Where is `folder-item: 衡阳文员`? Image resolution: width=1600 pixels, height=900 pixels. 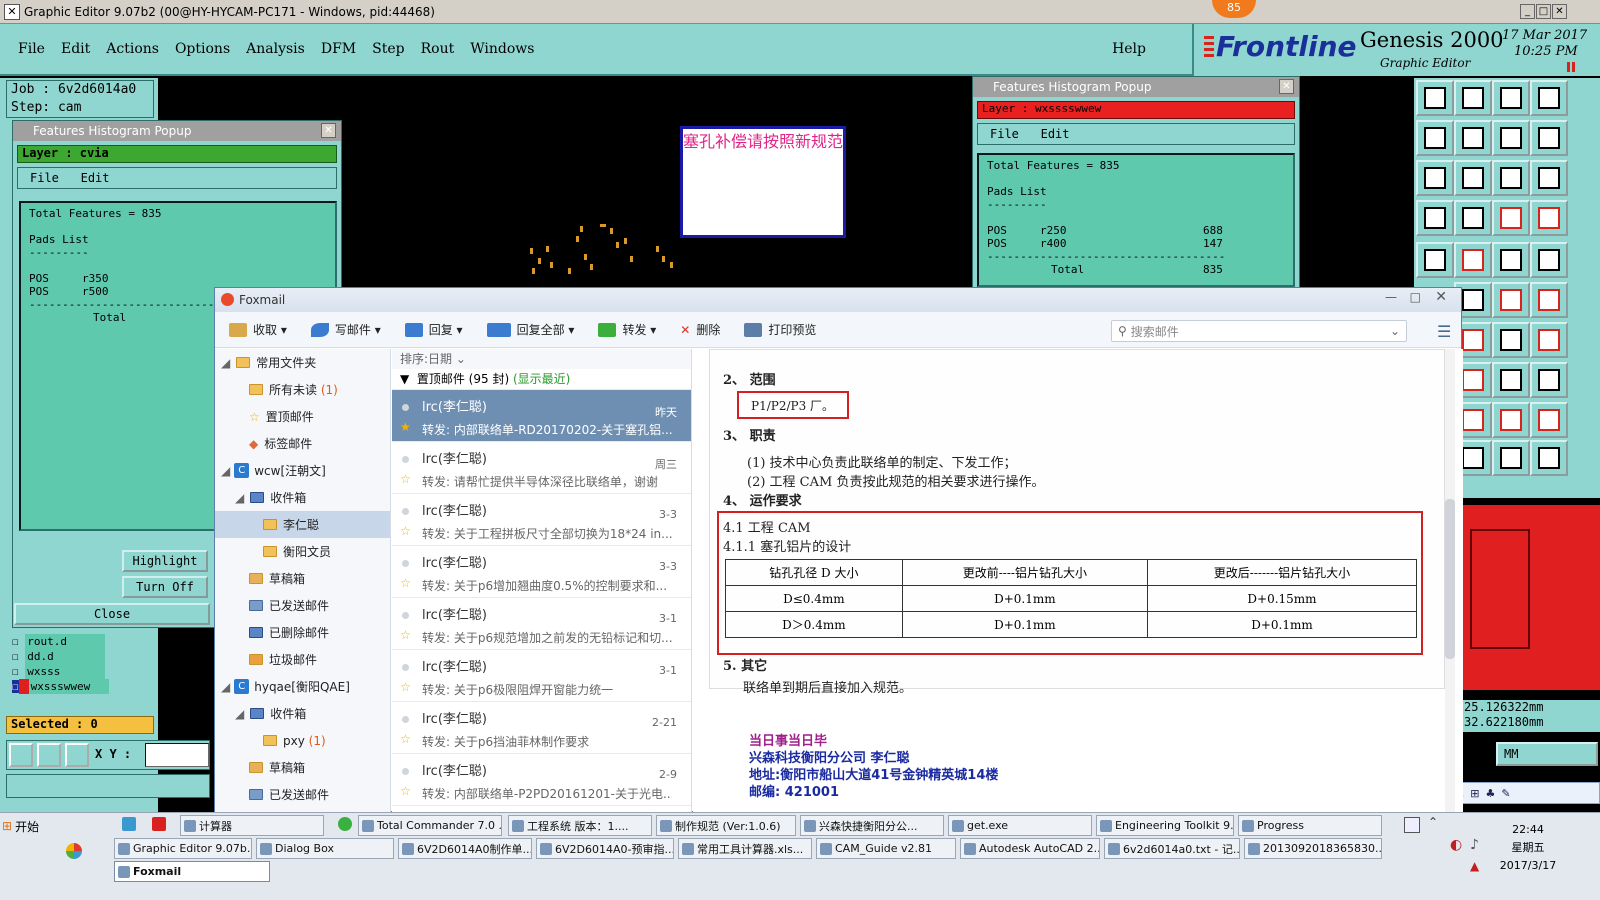 folder-item: 衡阳文员 is located at coordinates (302, 551).